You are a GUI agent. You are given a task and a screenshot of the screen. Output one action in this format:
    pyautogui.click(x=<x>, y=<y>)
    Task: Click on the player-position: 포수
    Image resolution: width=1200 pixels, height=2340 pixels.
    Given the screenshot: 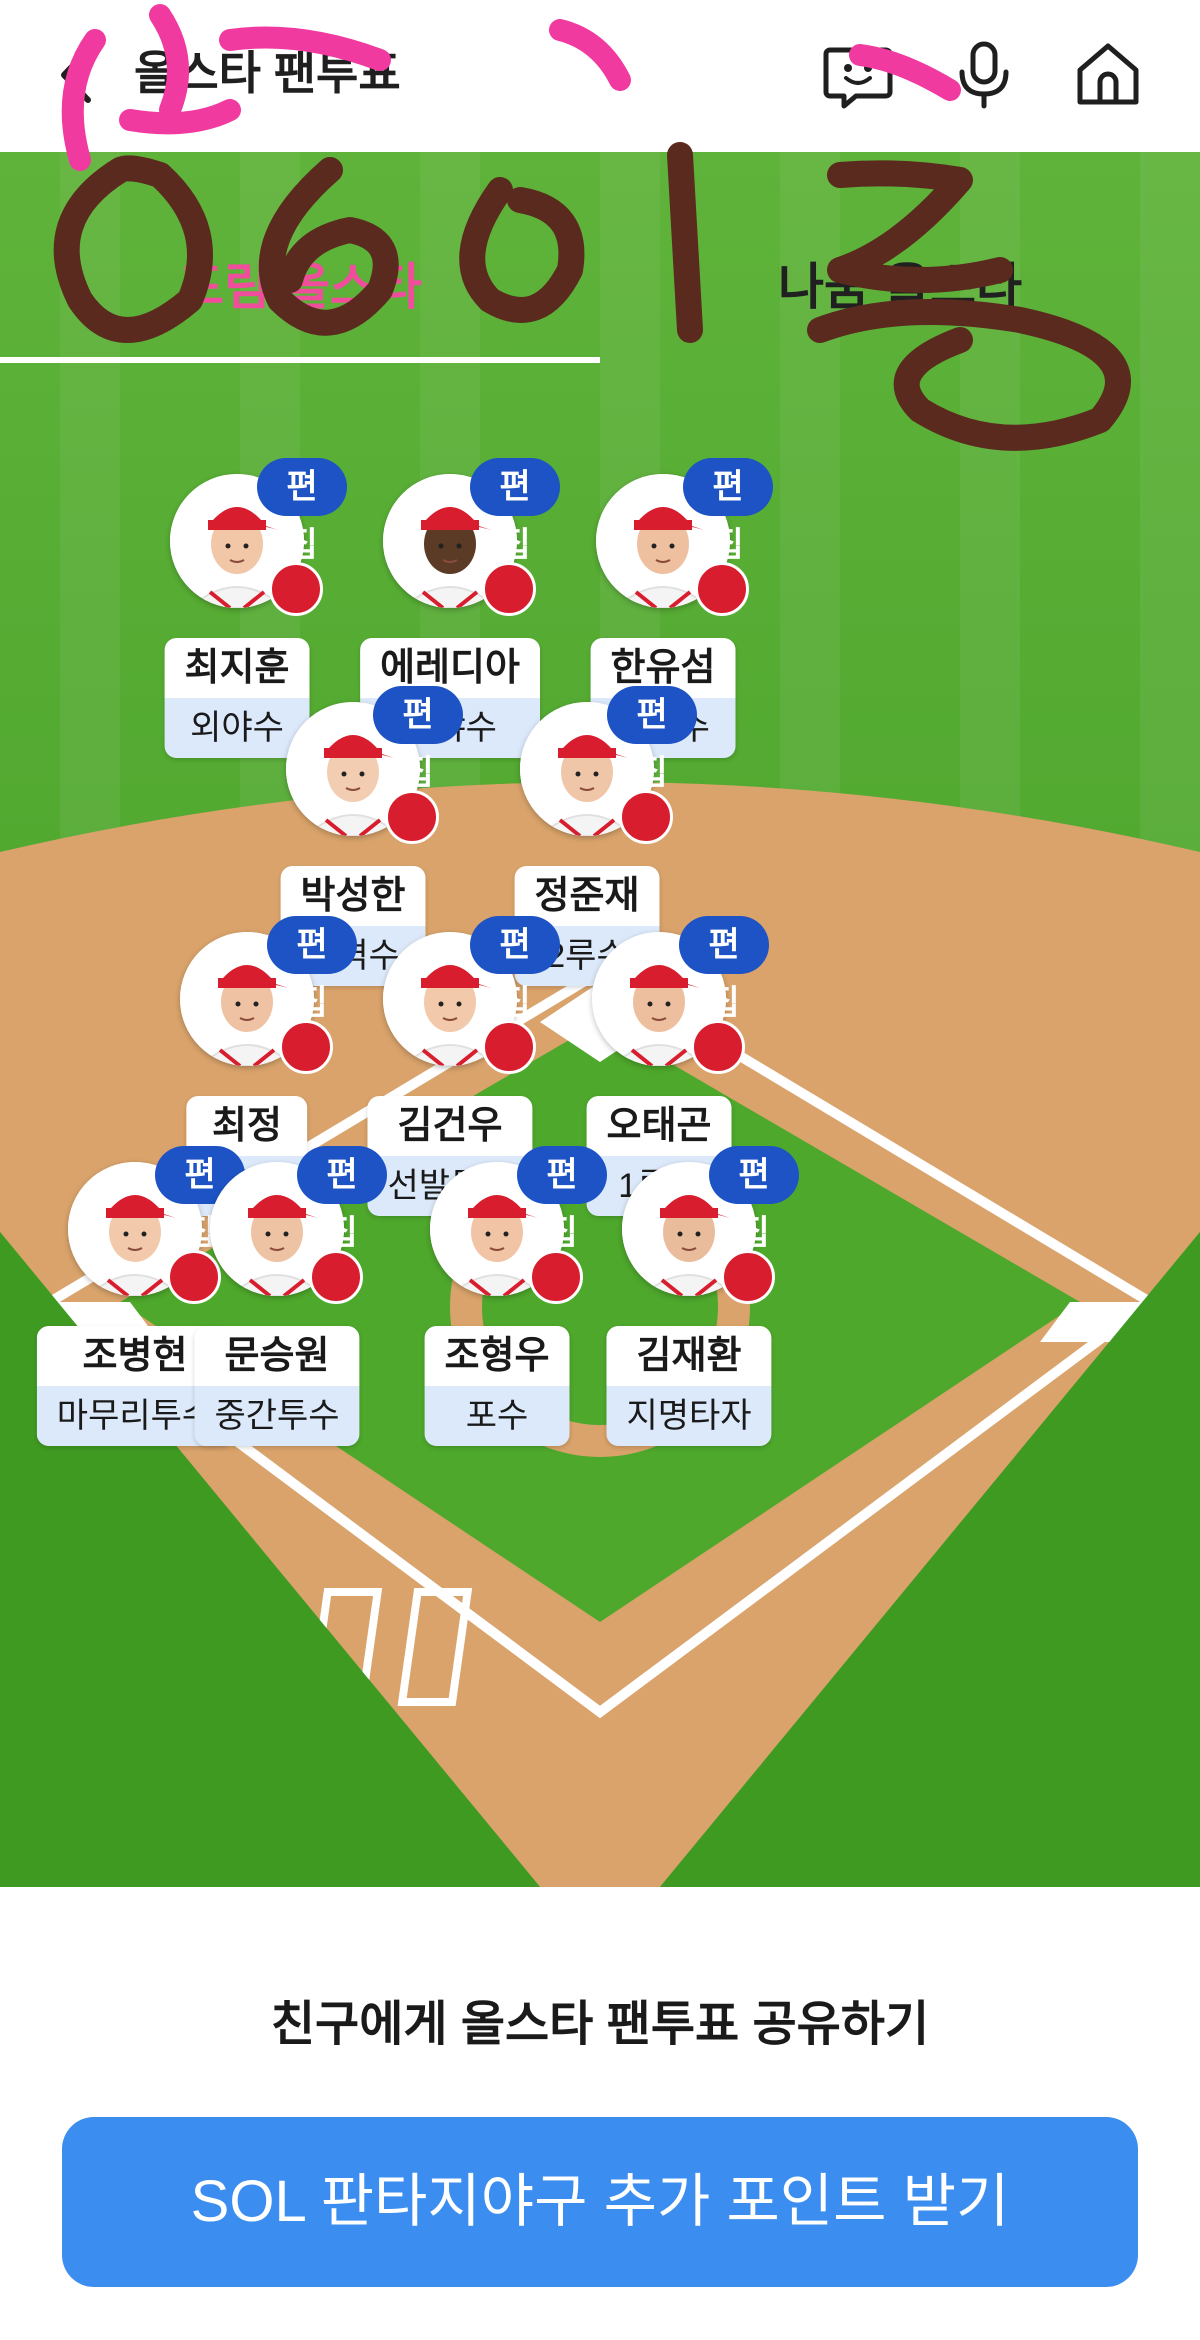 What is the action you would take?
    pyautogui.click(x=497, y=1416)
    